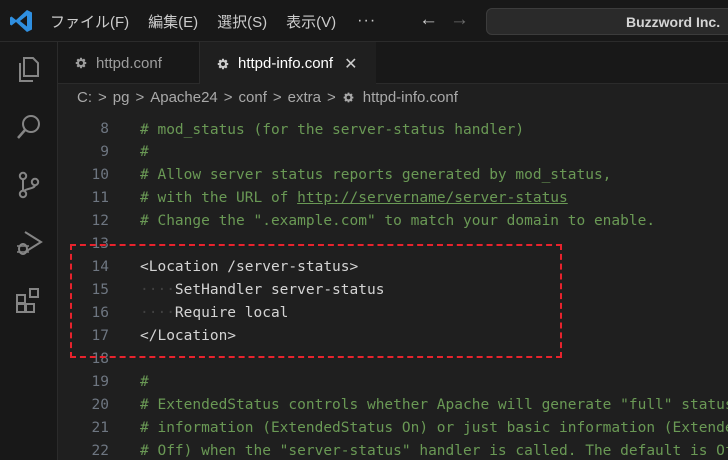  I want to click on forward-arrow-icon: →, so click(459, 20).